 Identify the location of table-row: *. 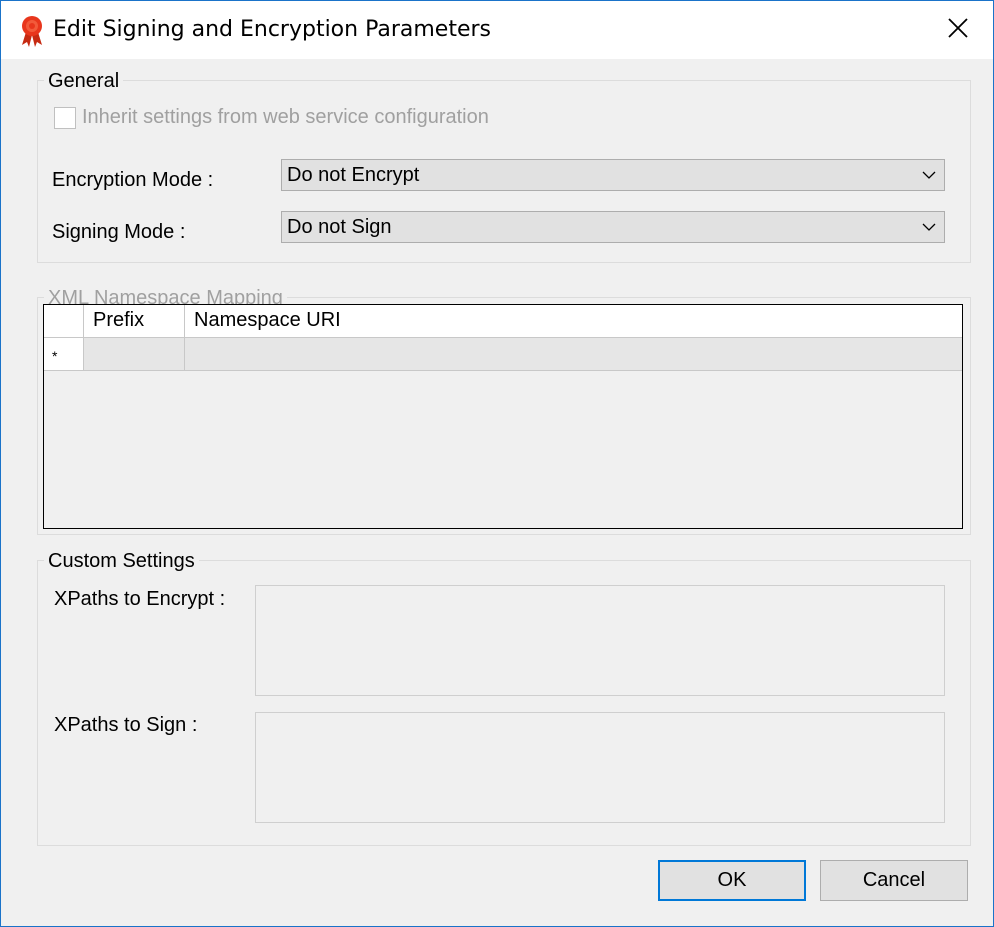
(503, 354).